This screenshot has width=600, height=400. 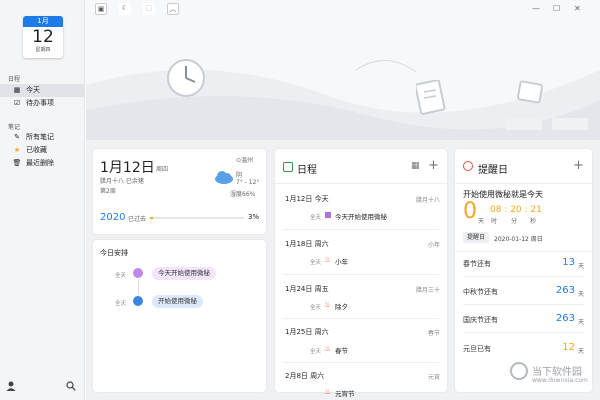 I want to click on today-date: 1月12日, so click(x=127, y=168).